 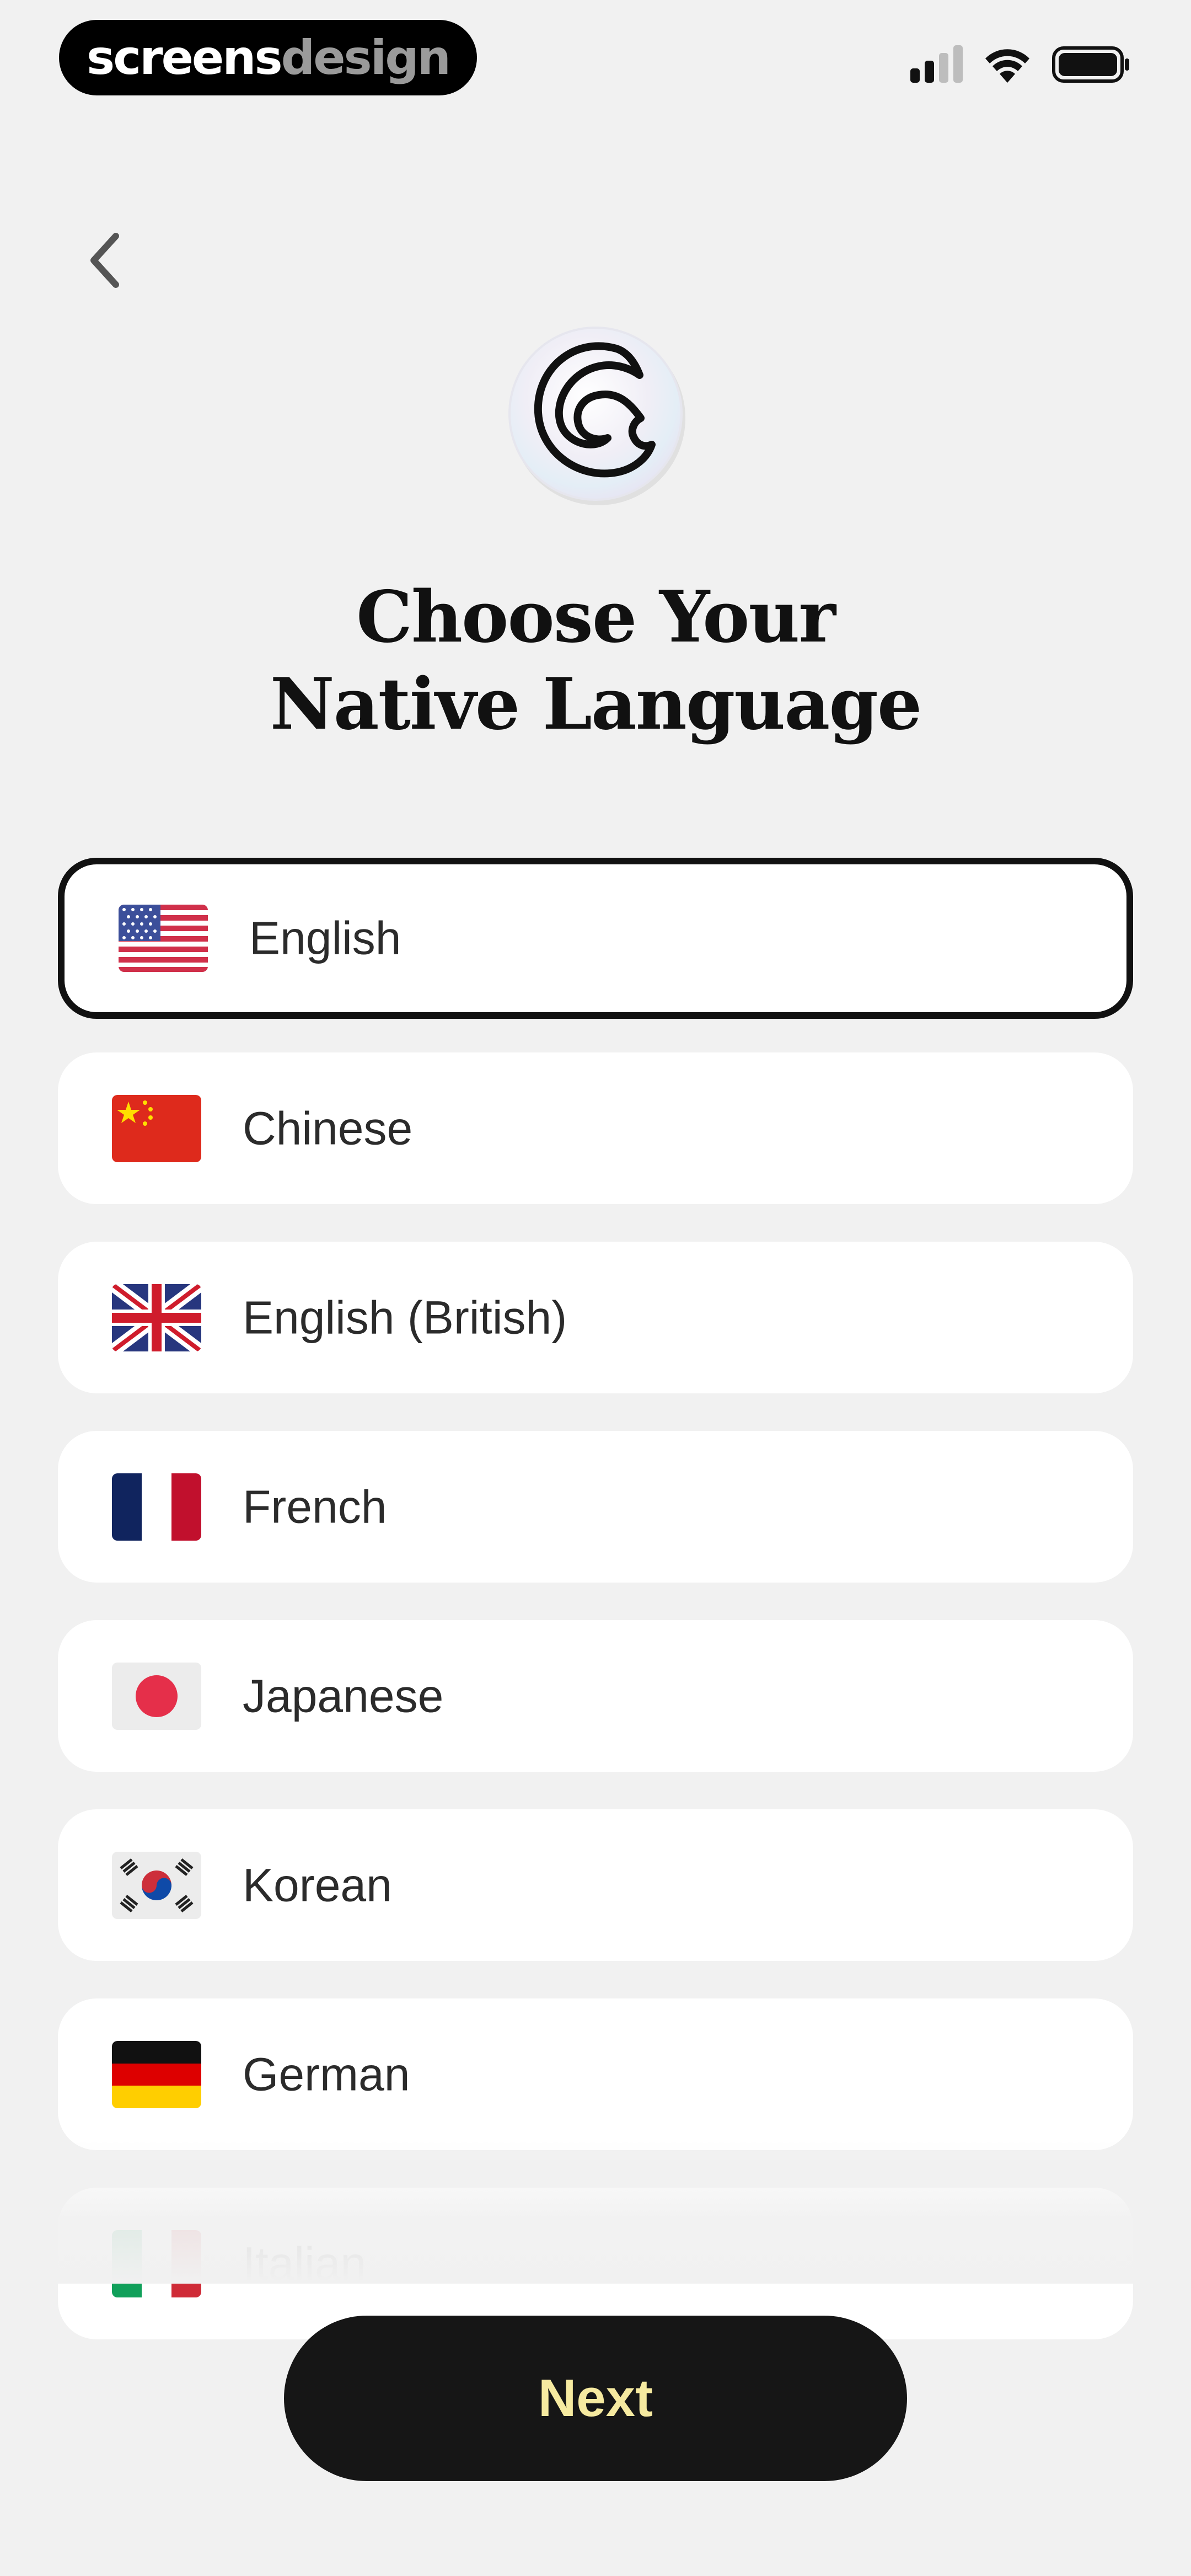 I want to click on language-option-german: German, so click(x=595, y=2074).